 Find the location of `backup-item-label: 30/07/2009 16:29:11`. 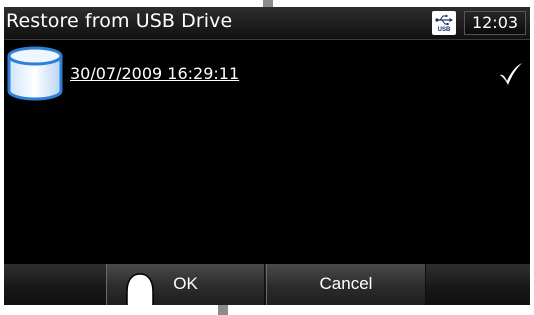

backup-item-label: 30/07/2009 16:29:11 is located at coordinates (154, 73).